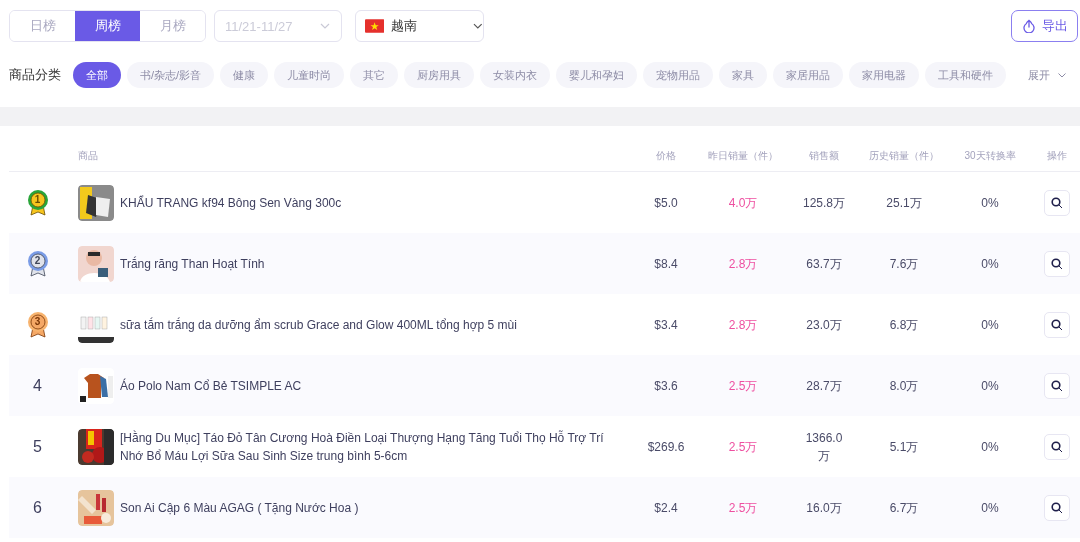 This screenshot has height=542, width=1080. Describe the element at coordinates (375, 446) in the screenshot. I see `product-name: [Hằng Du Mục] Táo Đỏ Tân Cương Hoà Điền Loại Thượng Hạng Tăng Tuổi Thọ Hỗ Trợ Trí Nhớ Bổ Máu Lợi Sữa Sau Sinh Size trung bình 5-6cm` at that location.